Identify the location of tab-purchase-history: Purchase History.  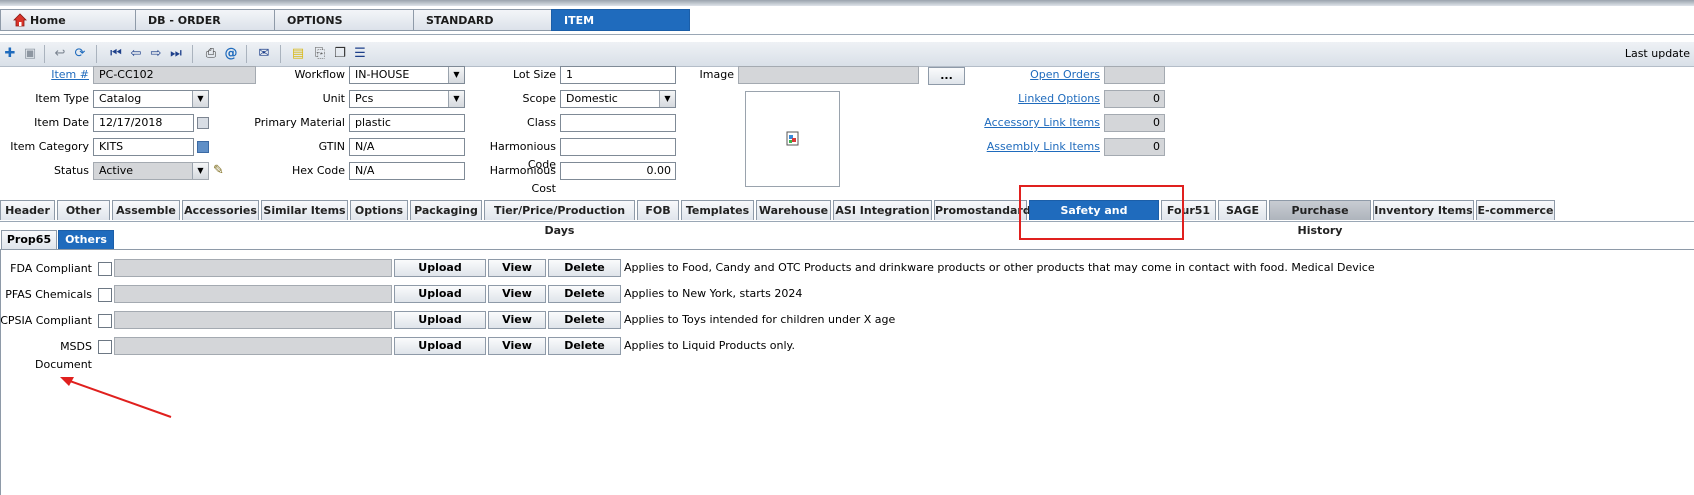
(1320, 218).